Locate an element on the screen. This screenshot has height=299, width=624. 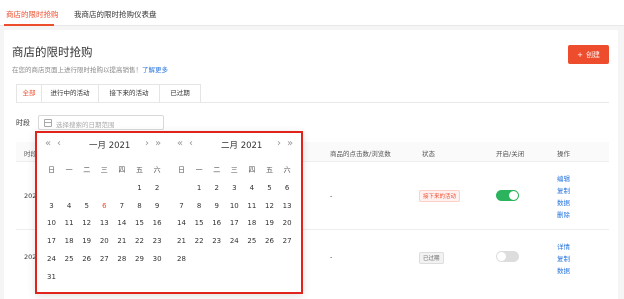
tab-shop-flash-sale: 商店的限时抢购 is located at coordinates (32, 14).